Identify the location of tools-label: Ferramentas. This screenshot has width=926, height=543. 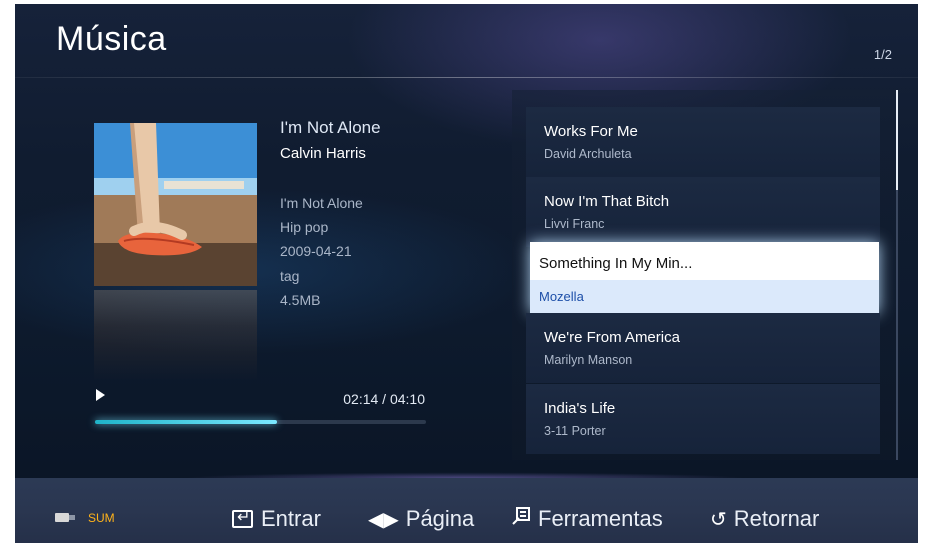
(600, 518).